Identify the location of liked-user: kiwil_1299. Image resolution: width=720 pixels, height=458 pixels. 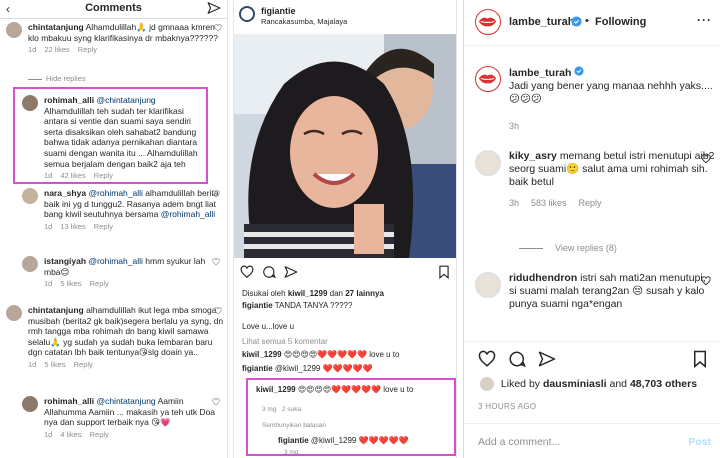
(308, 293).